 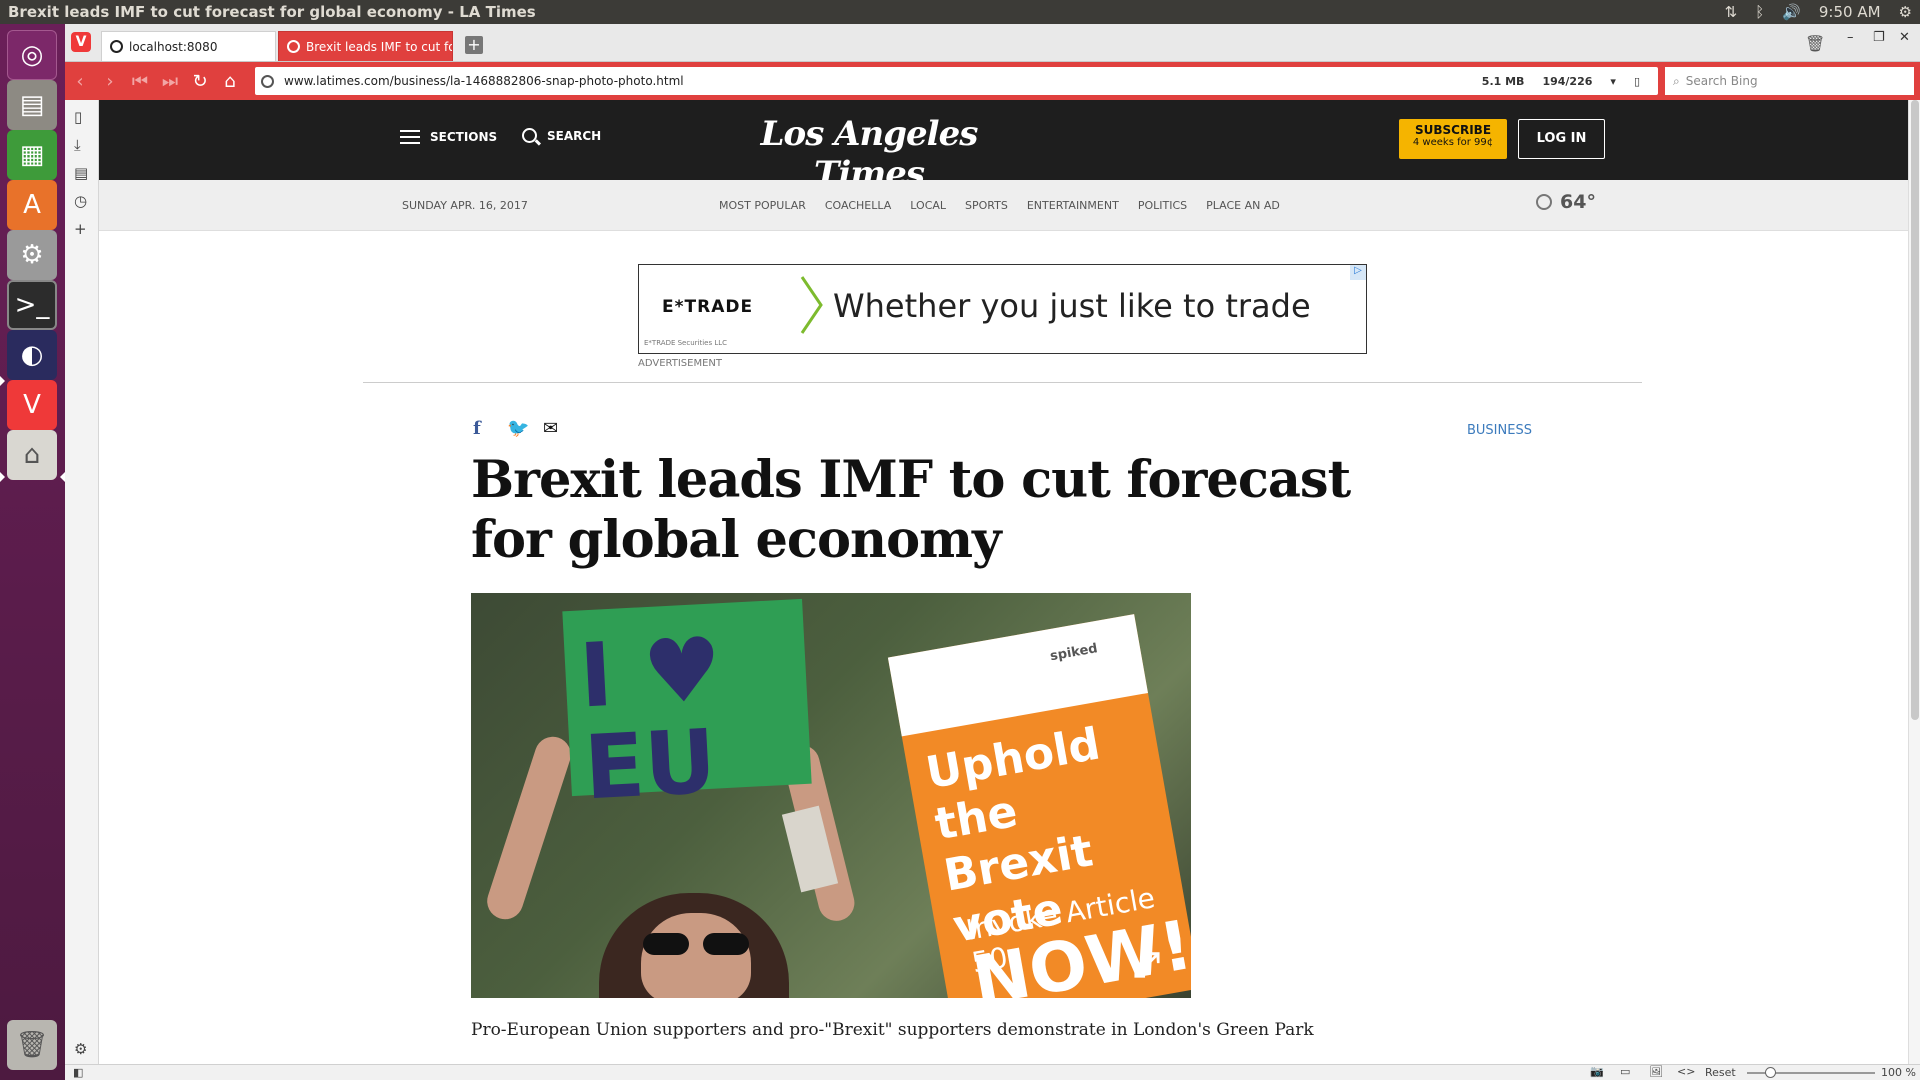 What do you see at coordinates (1676, 81) in the screenshot?
I see `search-engine-icon: ⌕` at bounding box center [1676, 81].